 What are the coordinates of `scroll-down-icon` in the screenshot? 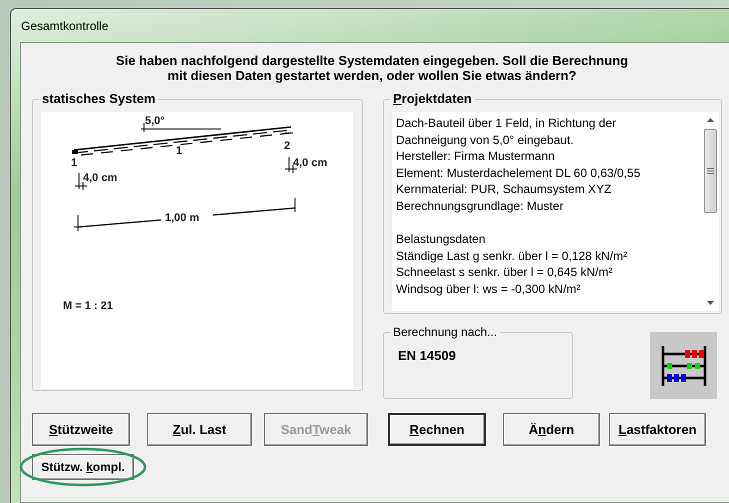 It's located at (710, 303).